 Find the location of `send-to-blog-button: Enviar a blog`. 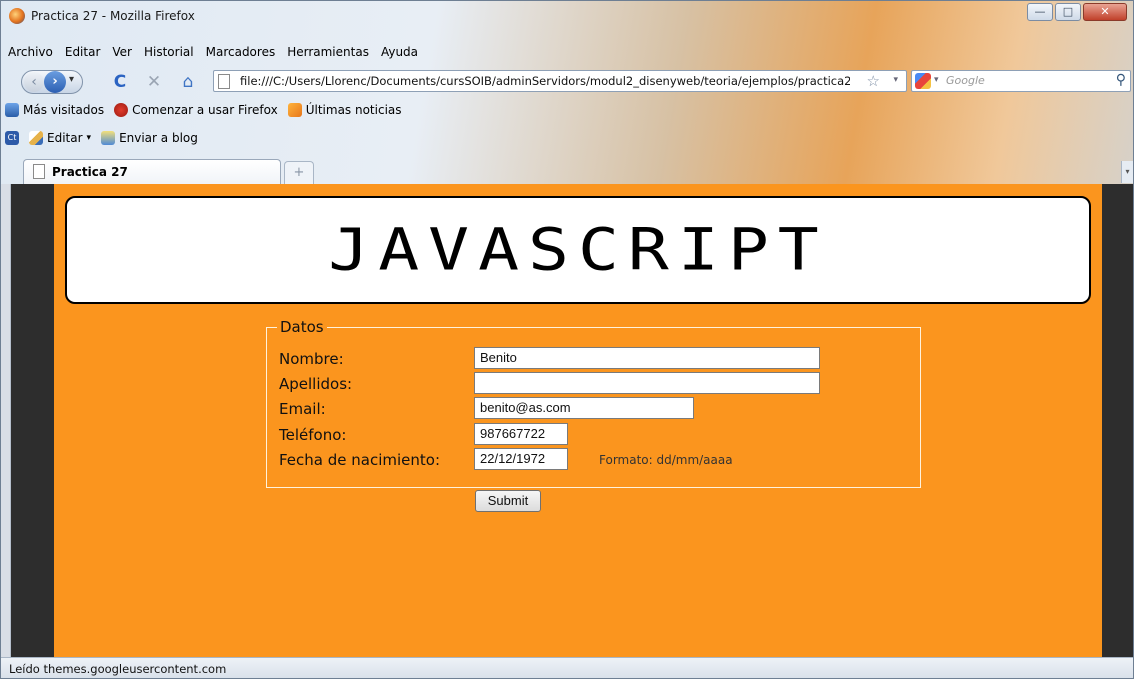

send-to-blog-button: Enviar a blog is located at coordinates (149, 138).